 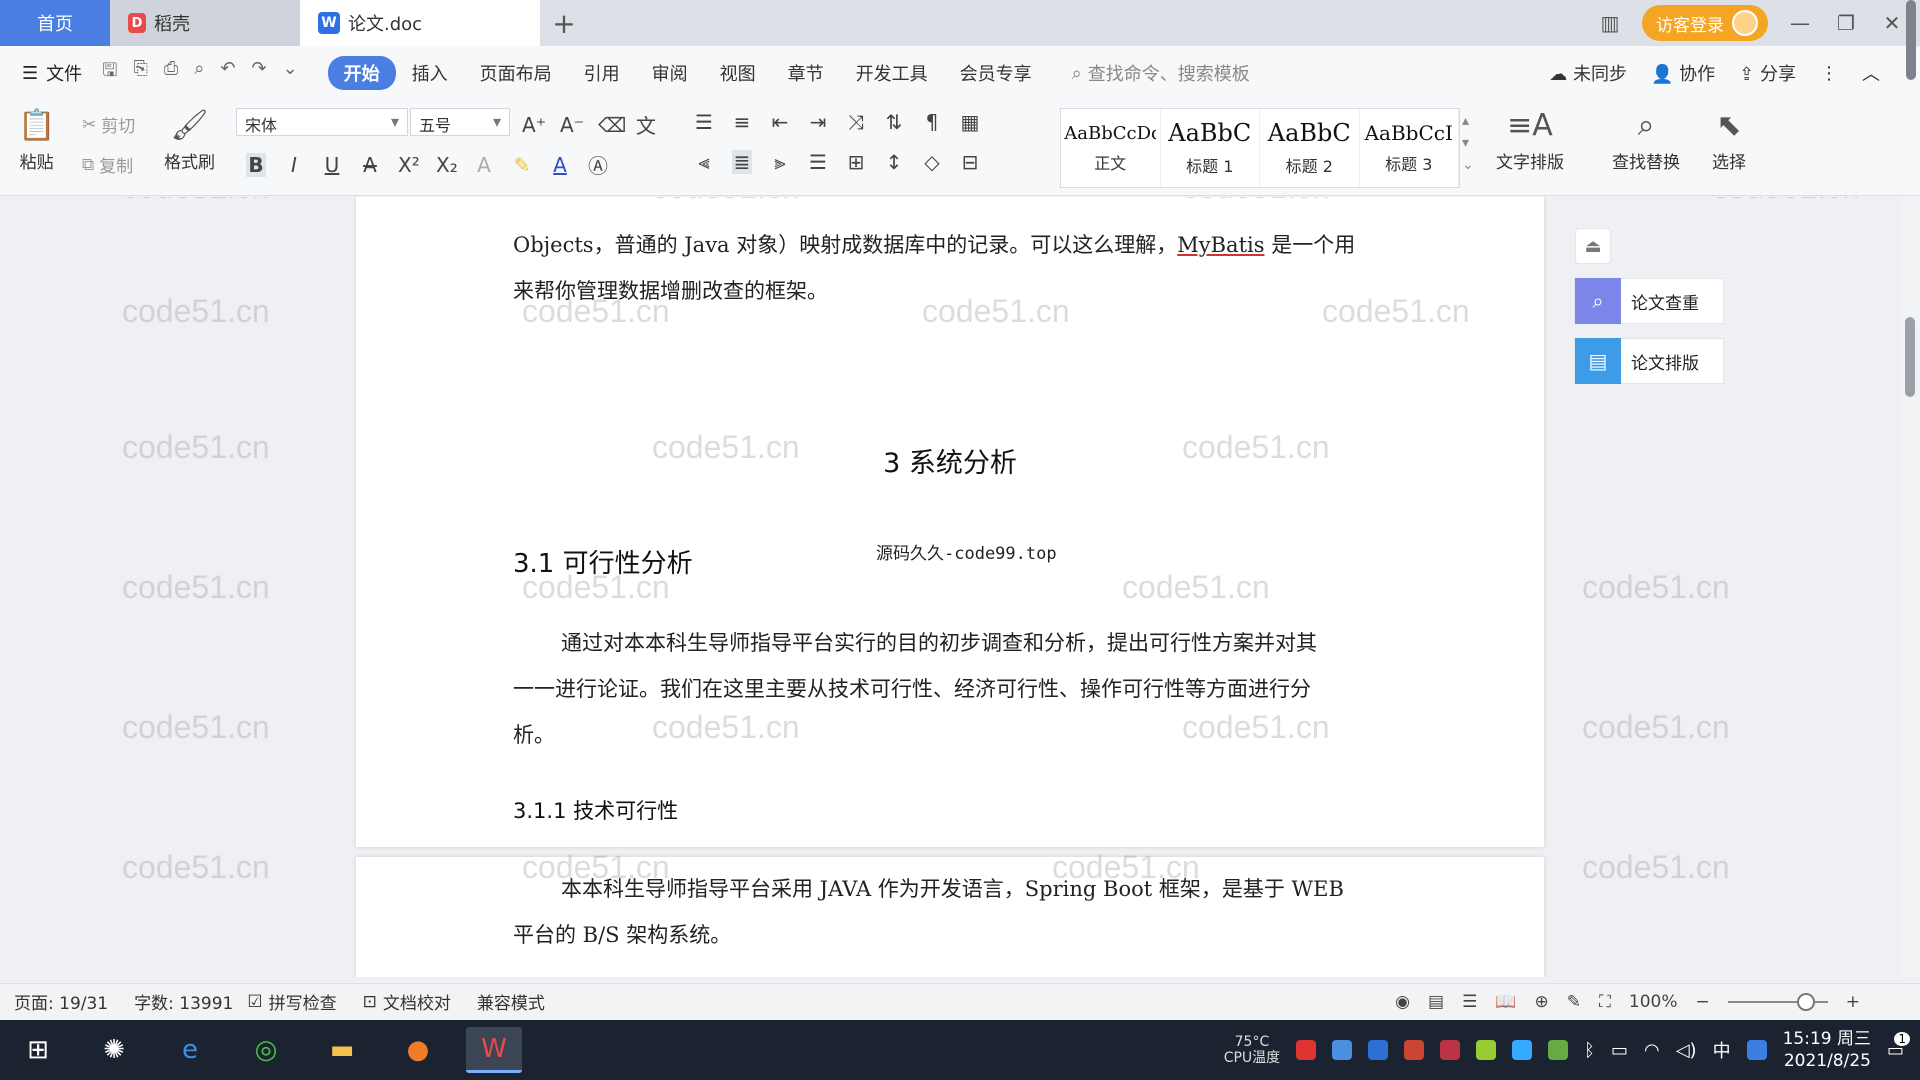 What do you see at coordinates (1705, 23) in the screenshot?
I see `guest-login-button: 访客登录` at bounding box center [1705, 23].